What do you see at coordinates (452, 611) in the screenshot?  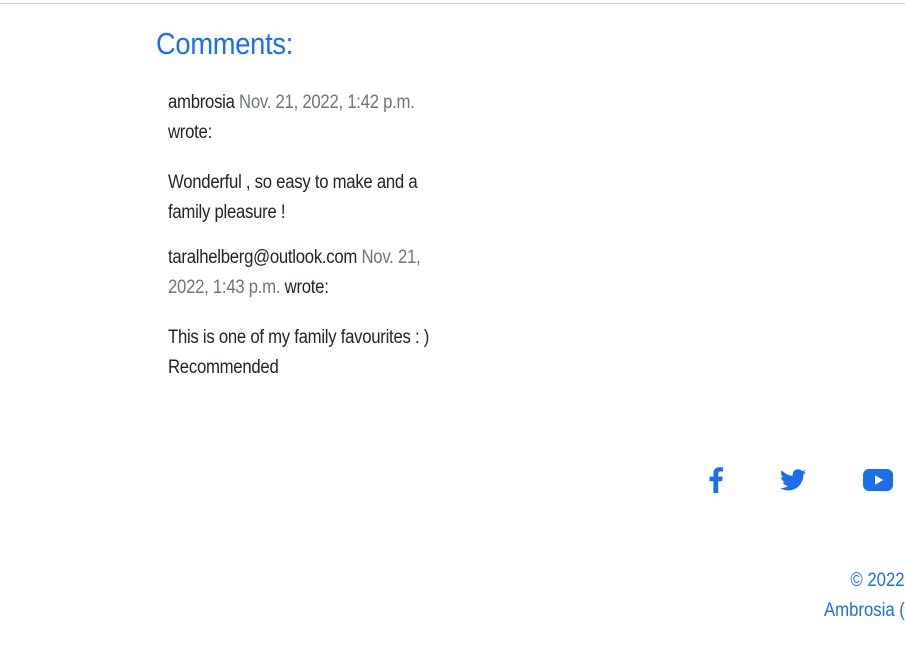 I see `footer-brand: Ambrosia (` at bounding box center [452, 611].